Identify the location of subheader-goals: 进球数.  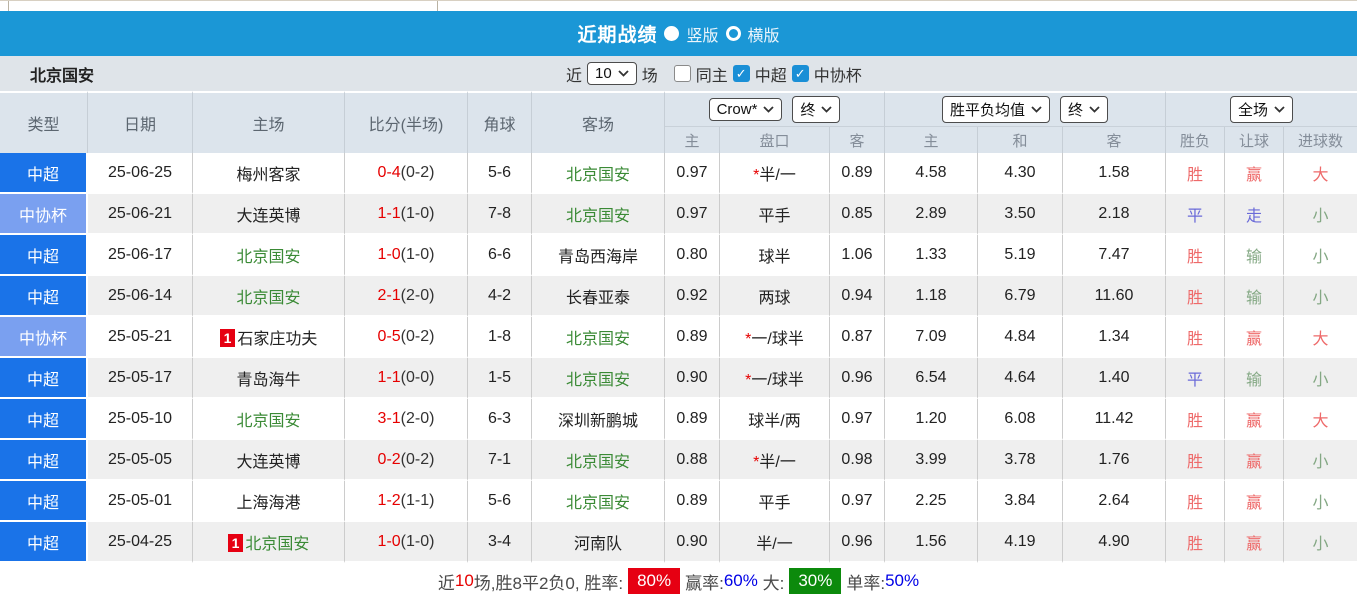
(1320, 140).